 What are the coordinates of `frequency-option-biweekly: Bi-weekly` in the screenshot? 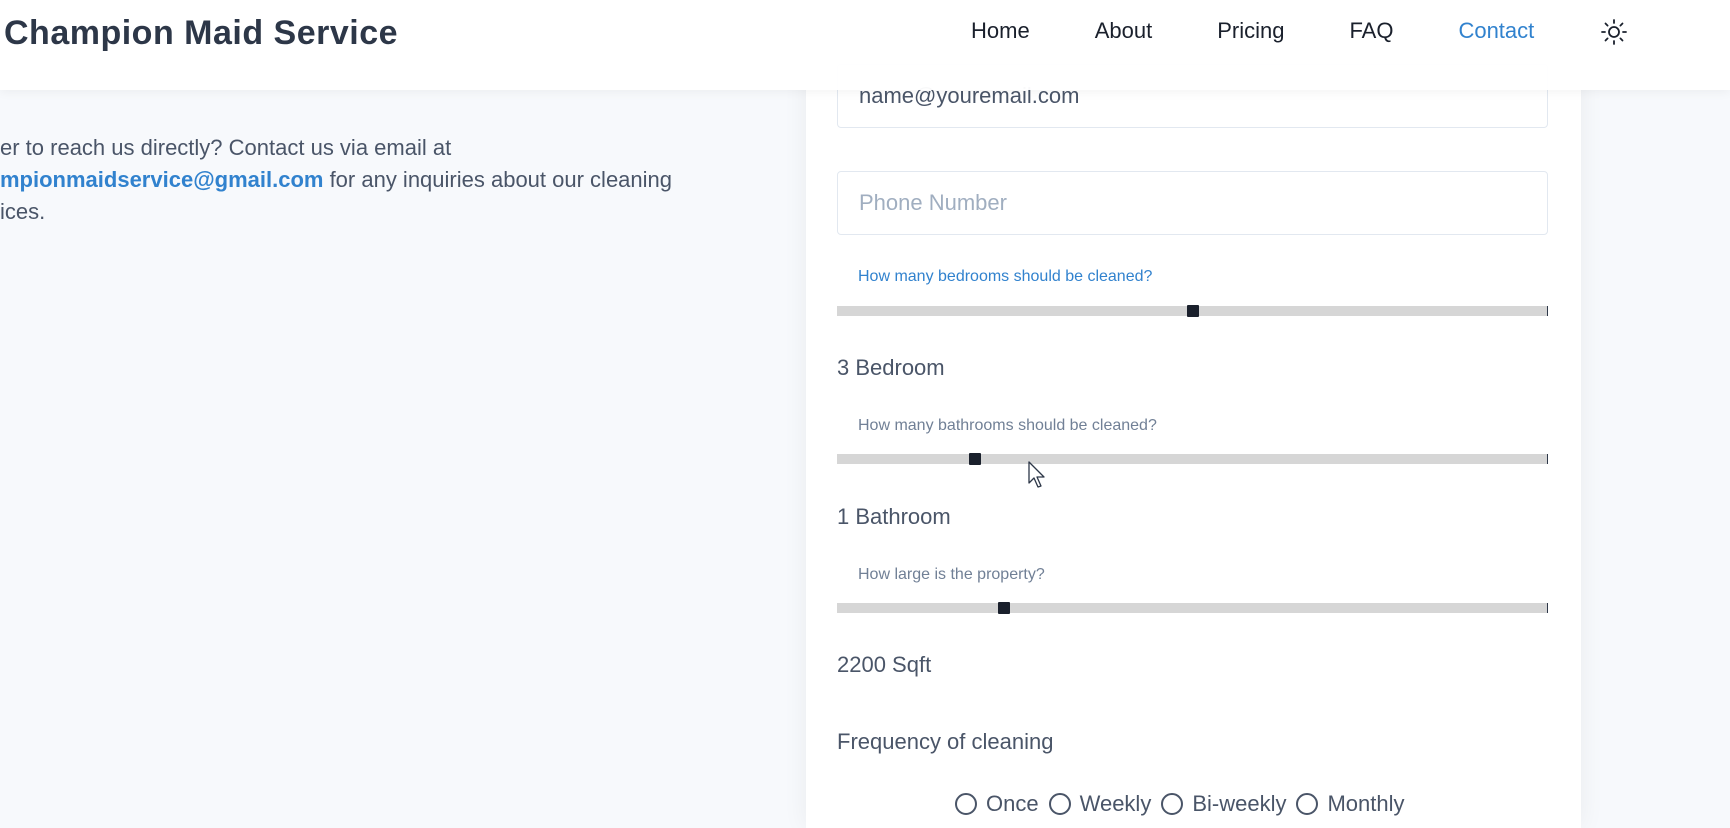 It's located at (1223, 804).